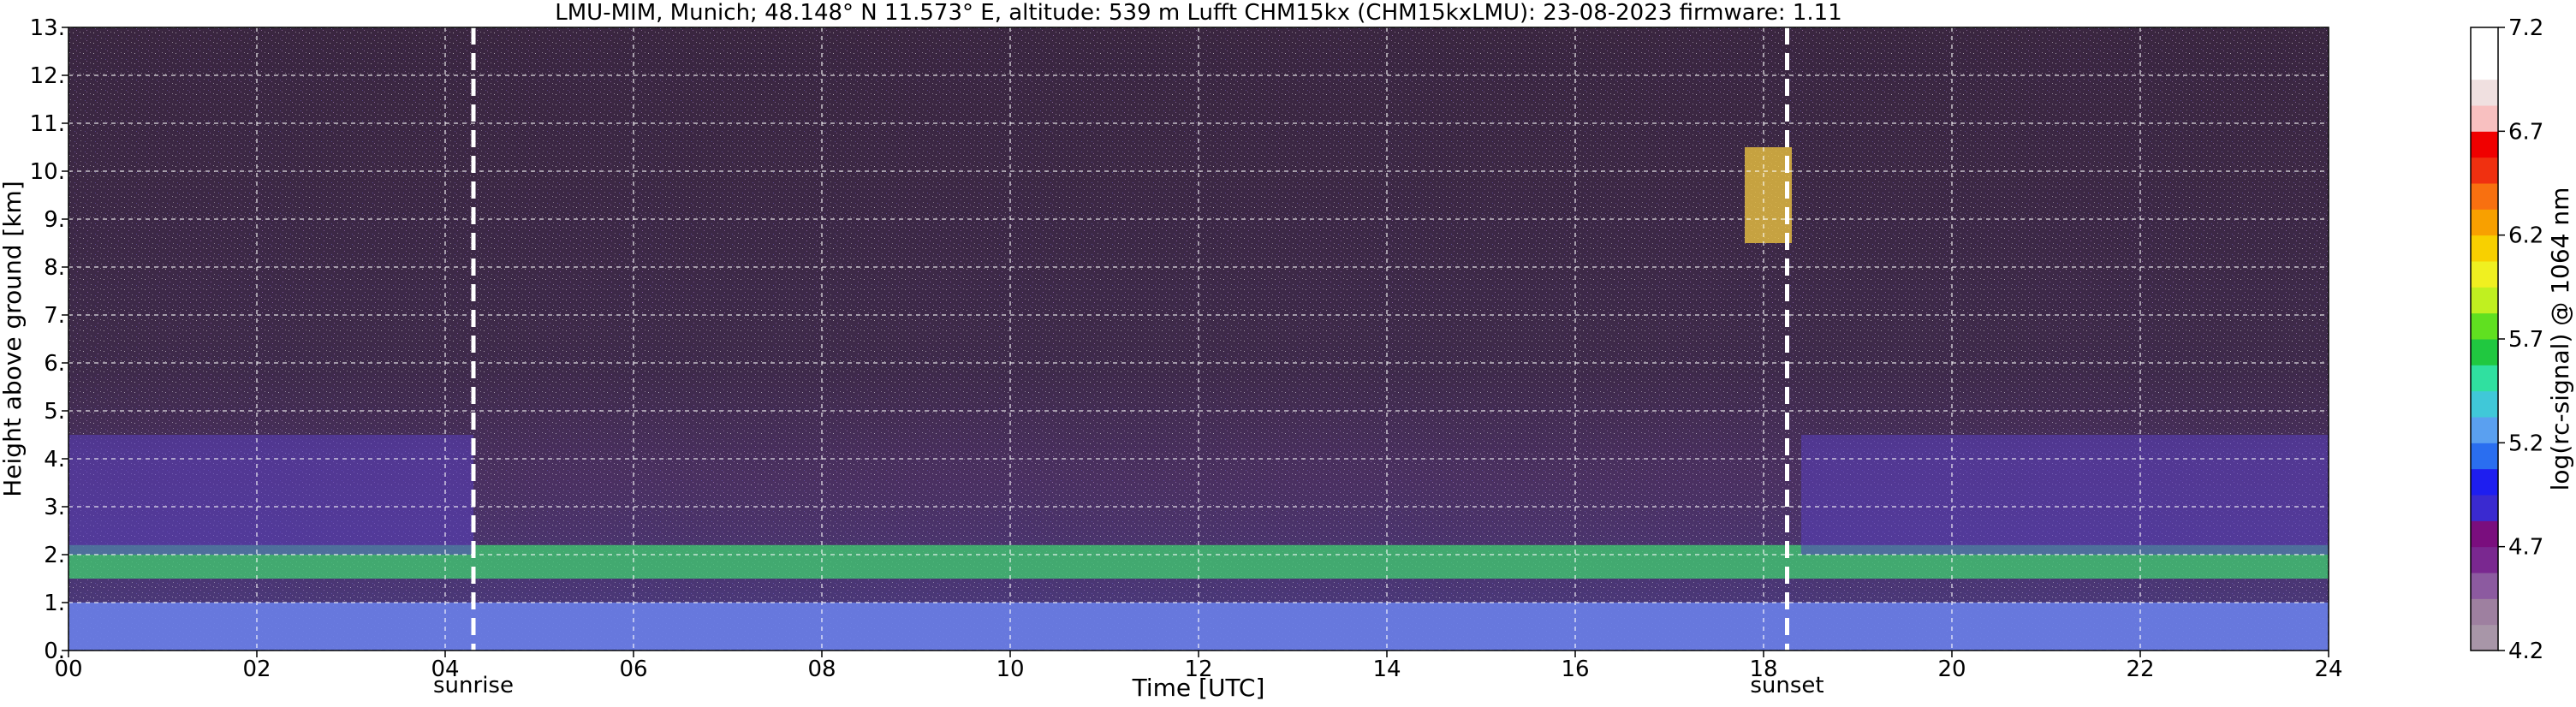 Image resolution: width=2576 pixels, height=707 pixels. Describe the element at coordinates (47, 28) in the screenshot. I see `y-tick-label: 13.` at that location.